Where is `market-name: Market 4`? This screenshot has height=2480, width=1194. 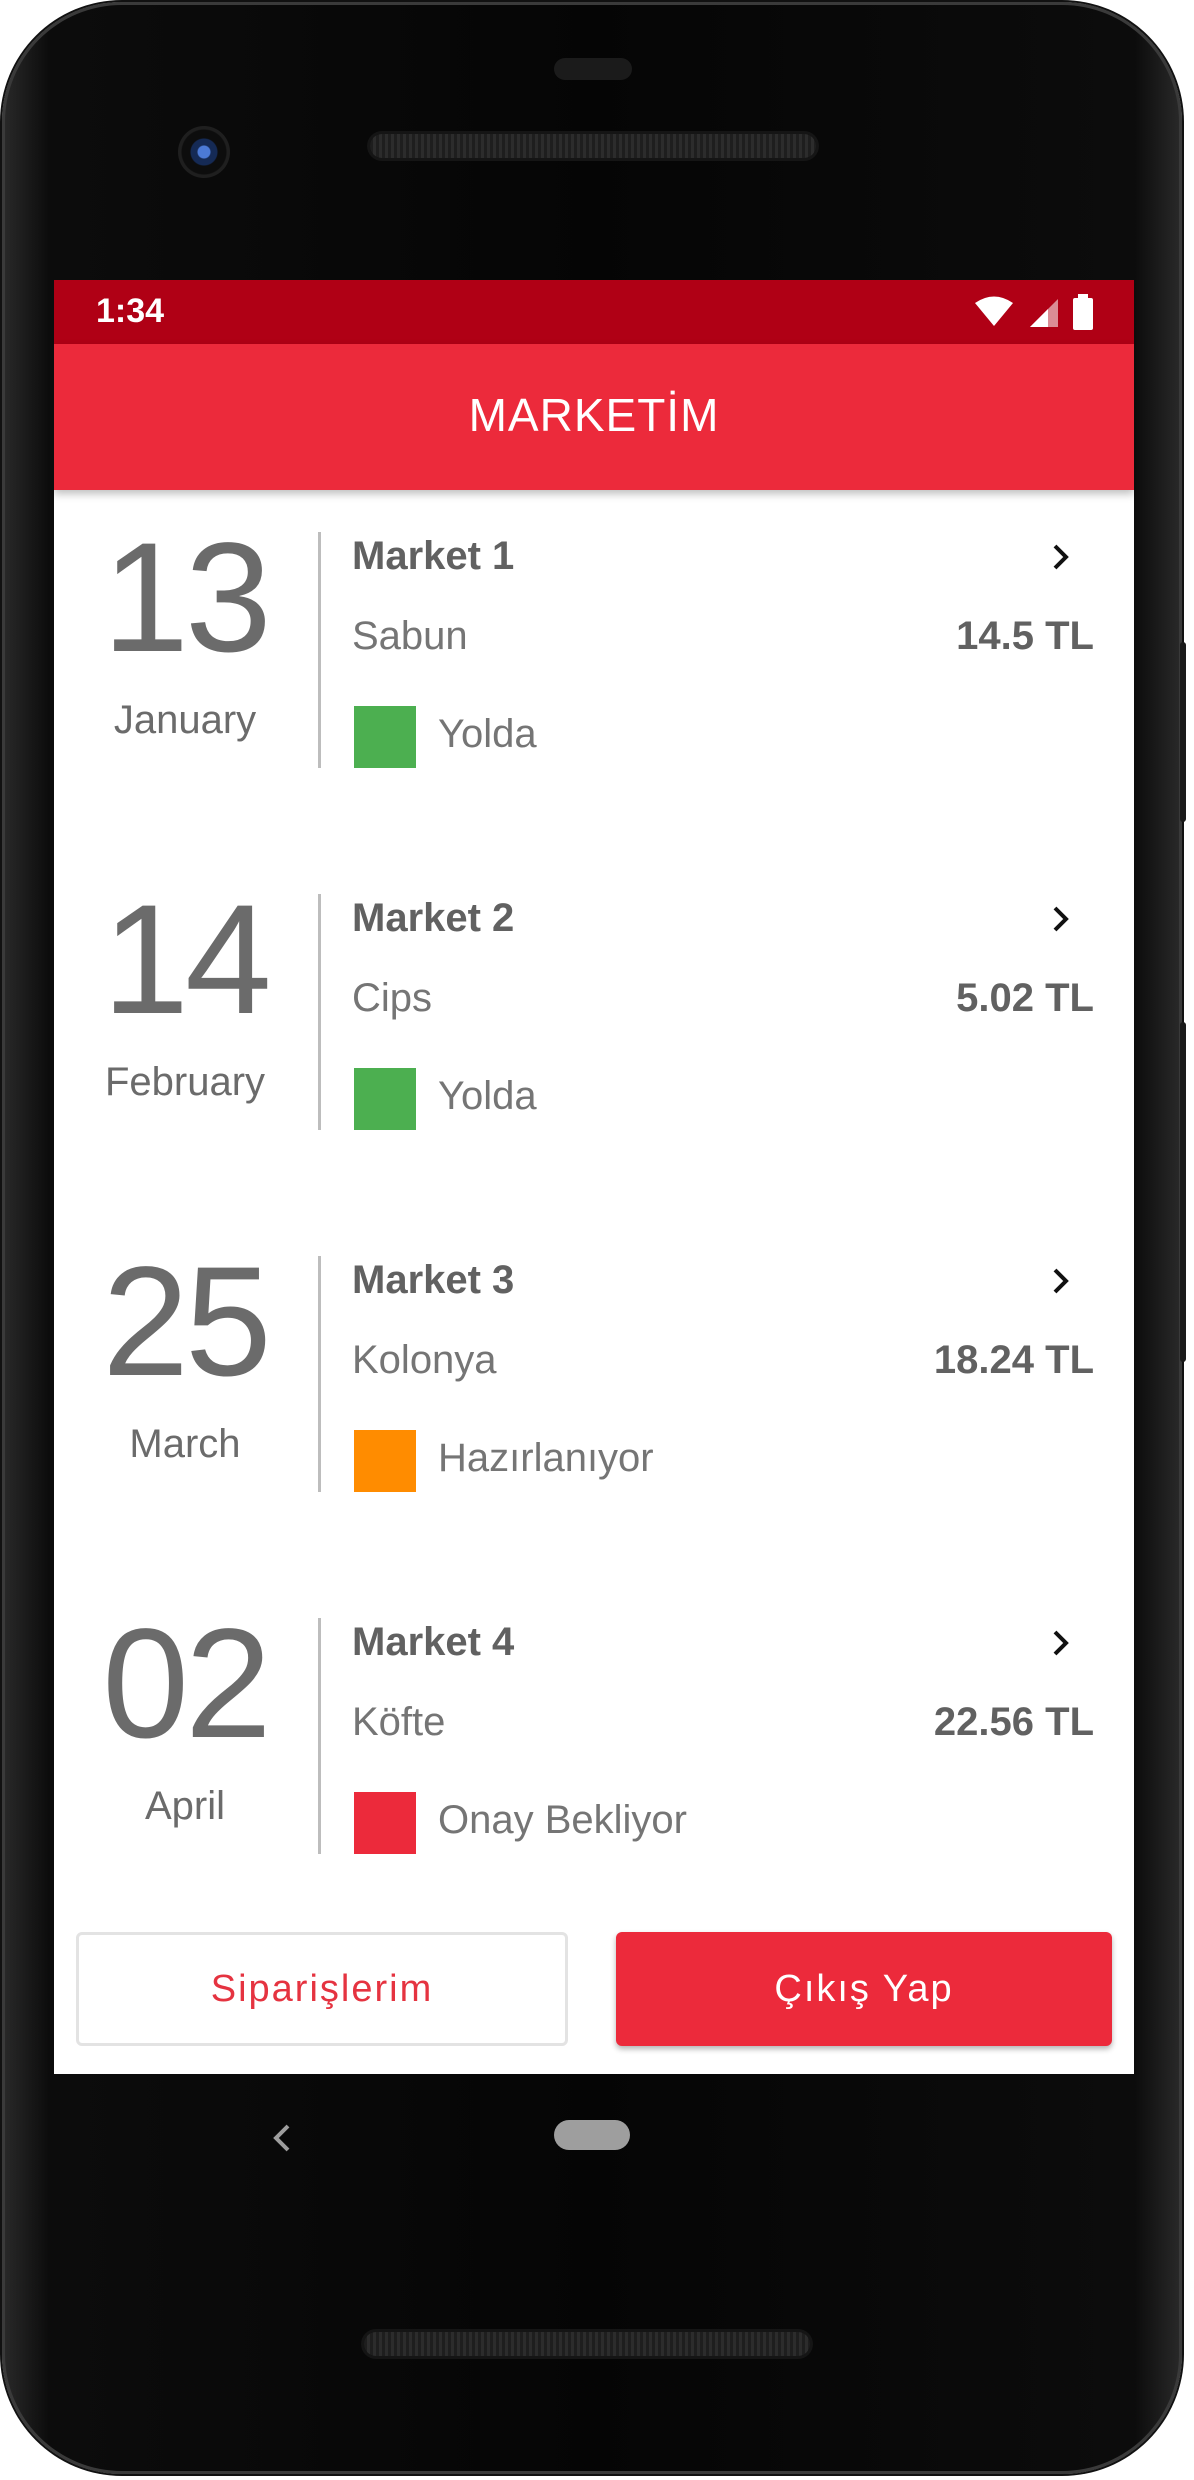
market-name: Market 4 is located at coordinates (433, 1642).